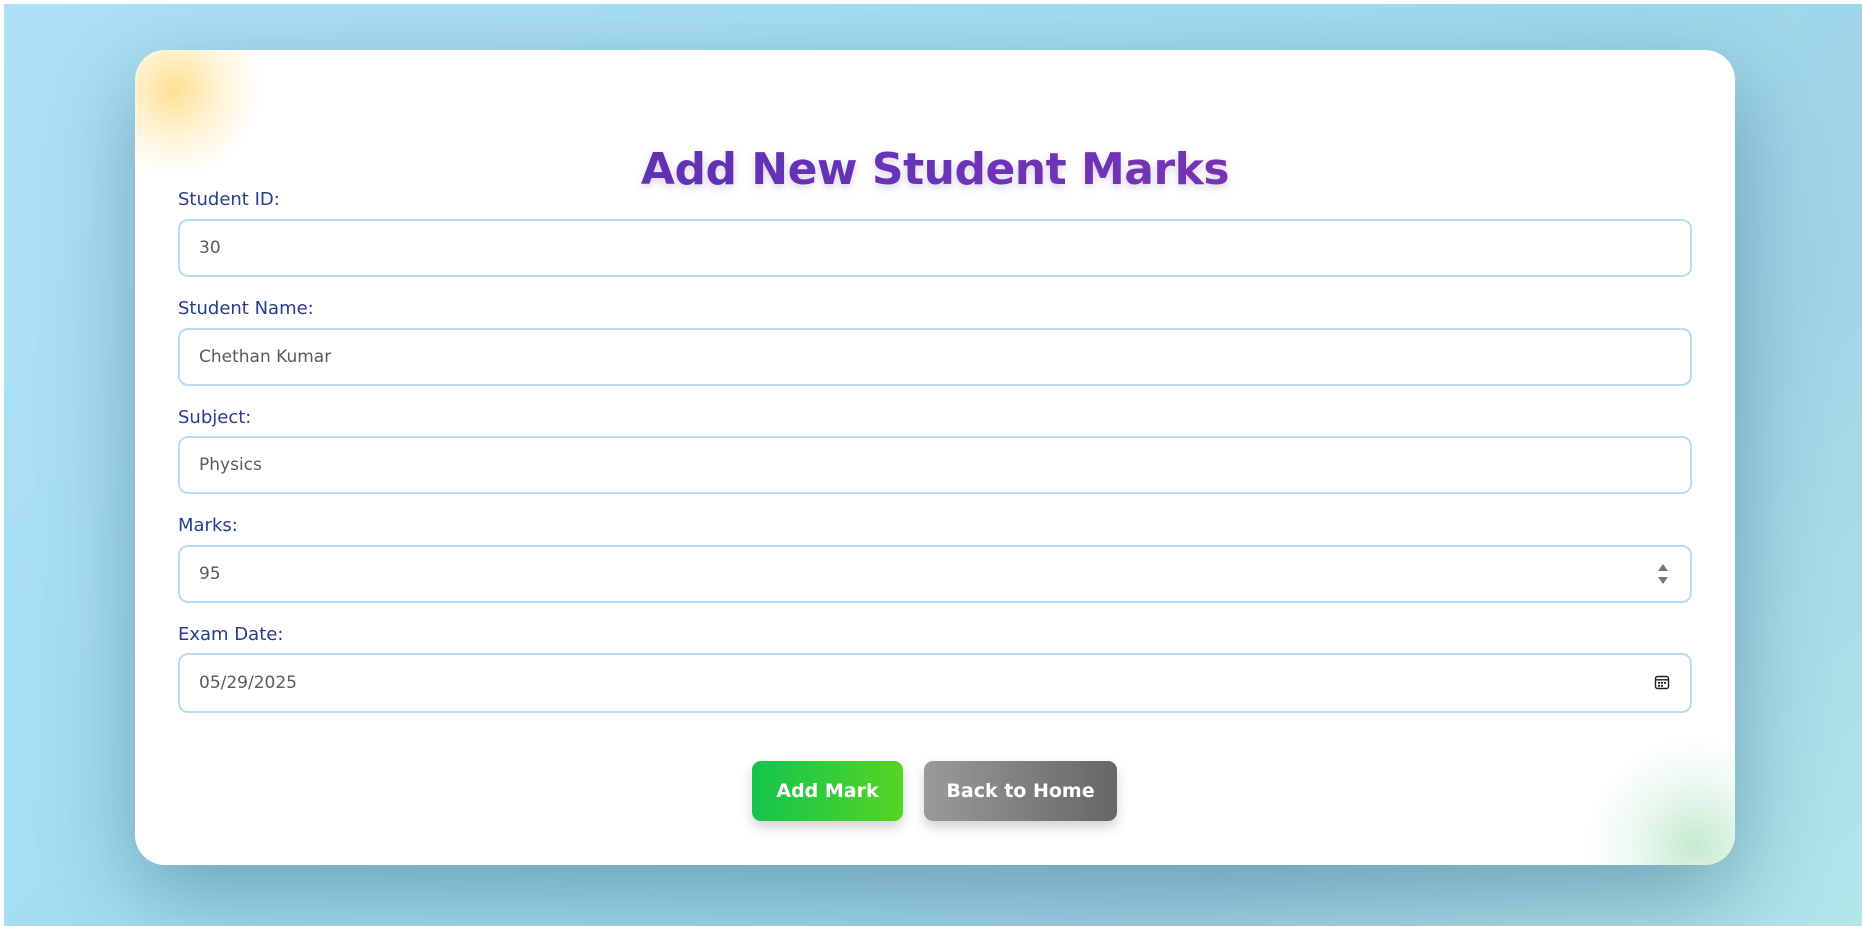  Describe the element at coordinates (246, 308) in the screenshot. I see `student-name-label: Student Name:` at that location.